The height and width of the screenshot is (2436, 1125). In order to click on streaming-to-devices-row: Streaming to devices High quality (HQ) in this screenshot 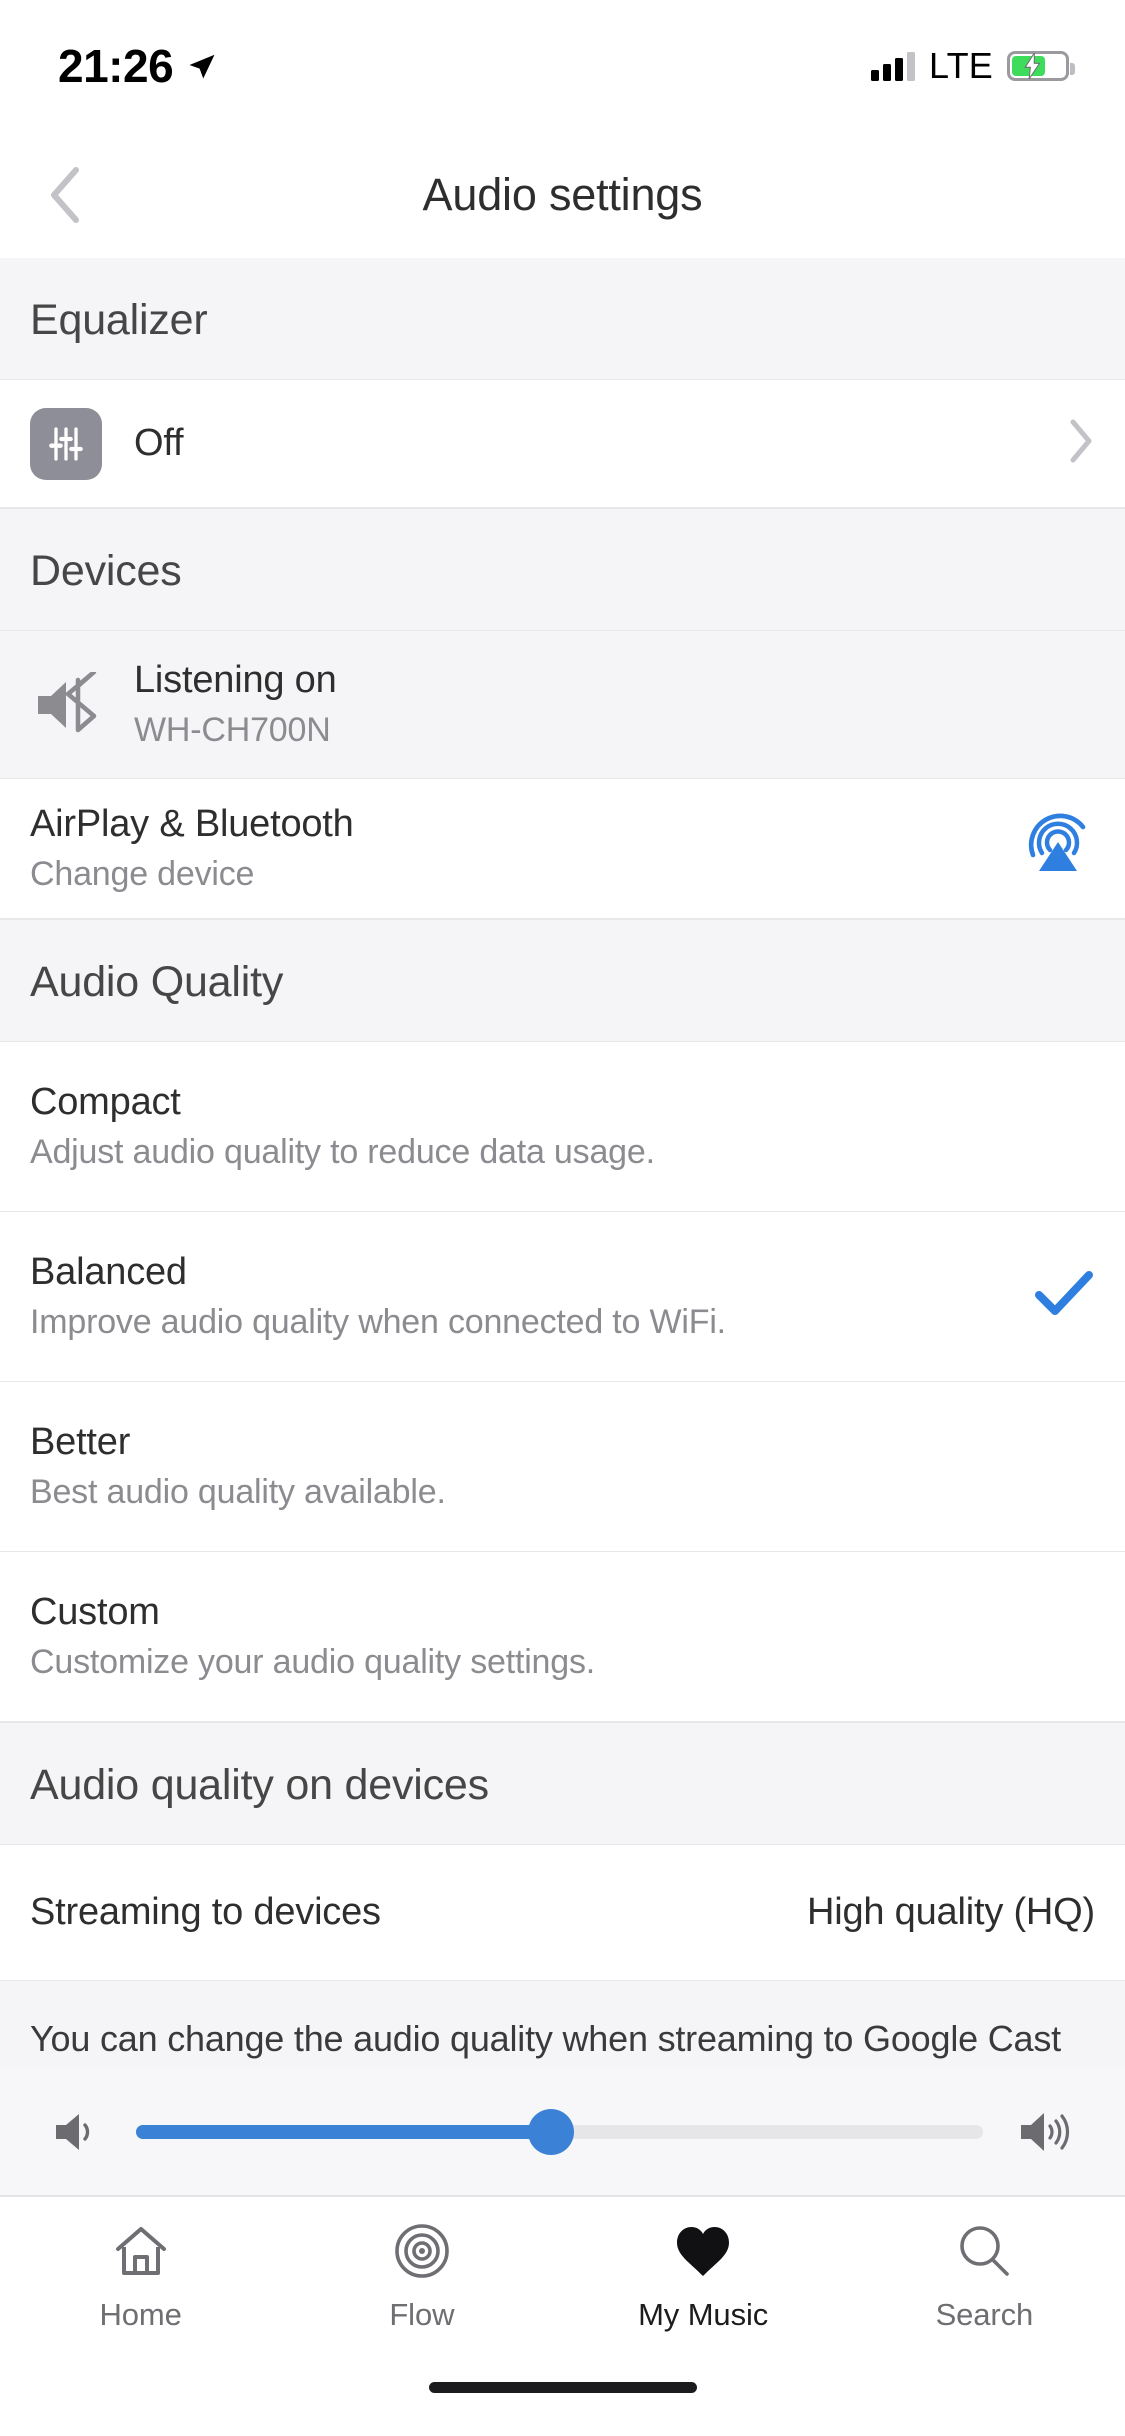, I will do `click(562, 1913)`.